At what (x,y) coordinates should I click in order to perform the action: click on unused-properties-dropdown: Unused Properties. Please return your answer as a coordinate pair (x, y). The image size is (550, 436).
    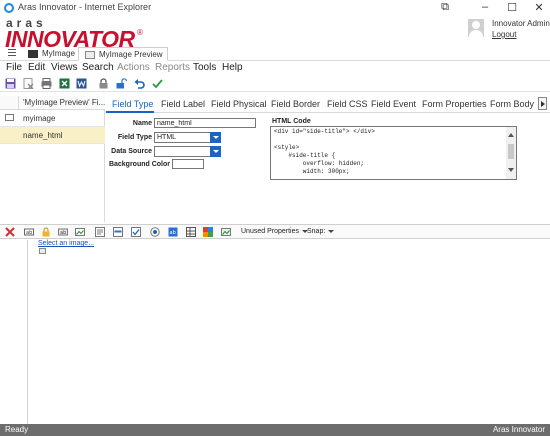
    Looking at the image, I should click on (274, 231).